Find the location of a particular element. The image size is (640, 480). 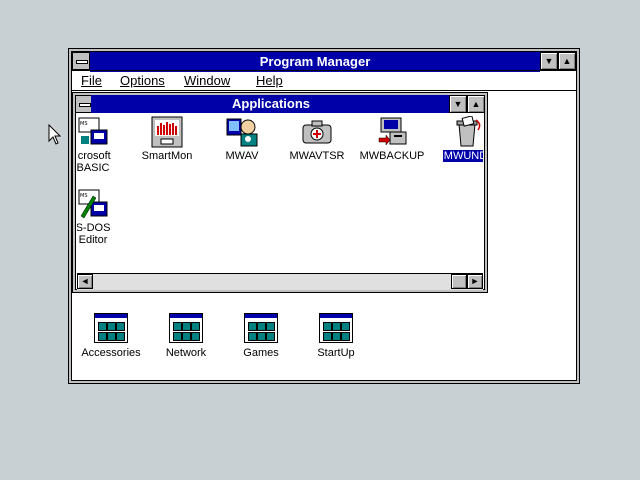

program-label: MWAVTSR is located at coordinates (317, 156).